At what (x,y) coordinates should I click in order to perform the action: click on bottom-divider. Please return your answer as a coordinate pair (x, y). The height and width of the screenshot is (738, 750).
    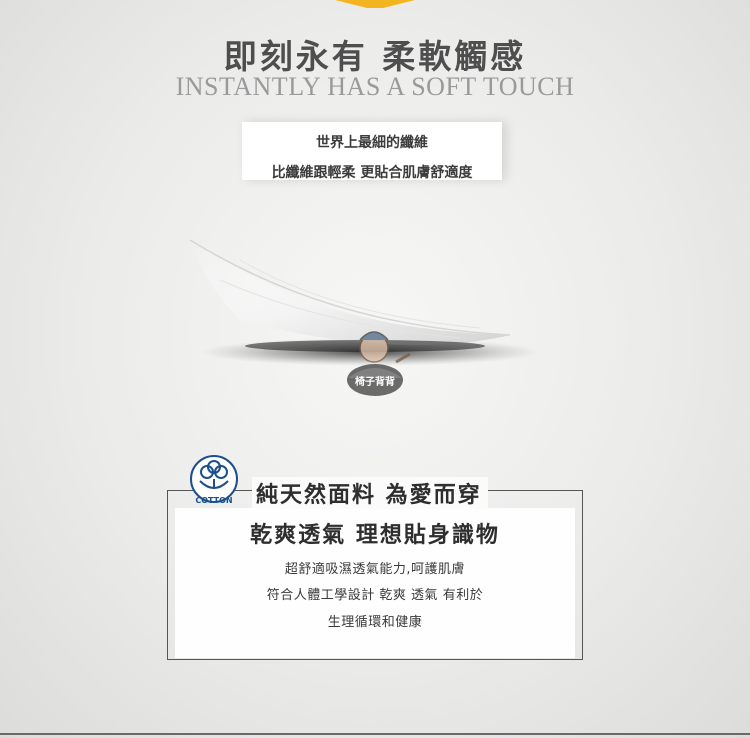
    Looking at the image, I should click on (375, 734).